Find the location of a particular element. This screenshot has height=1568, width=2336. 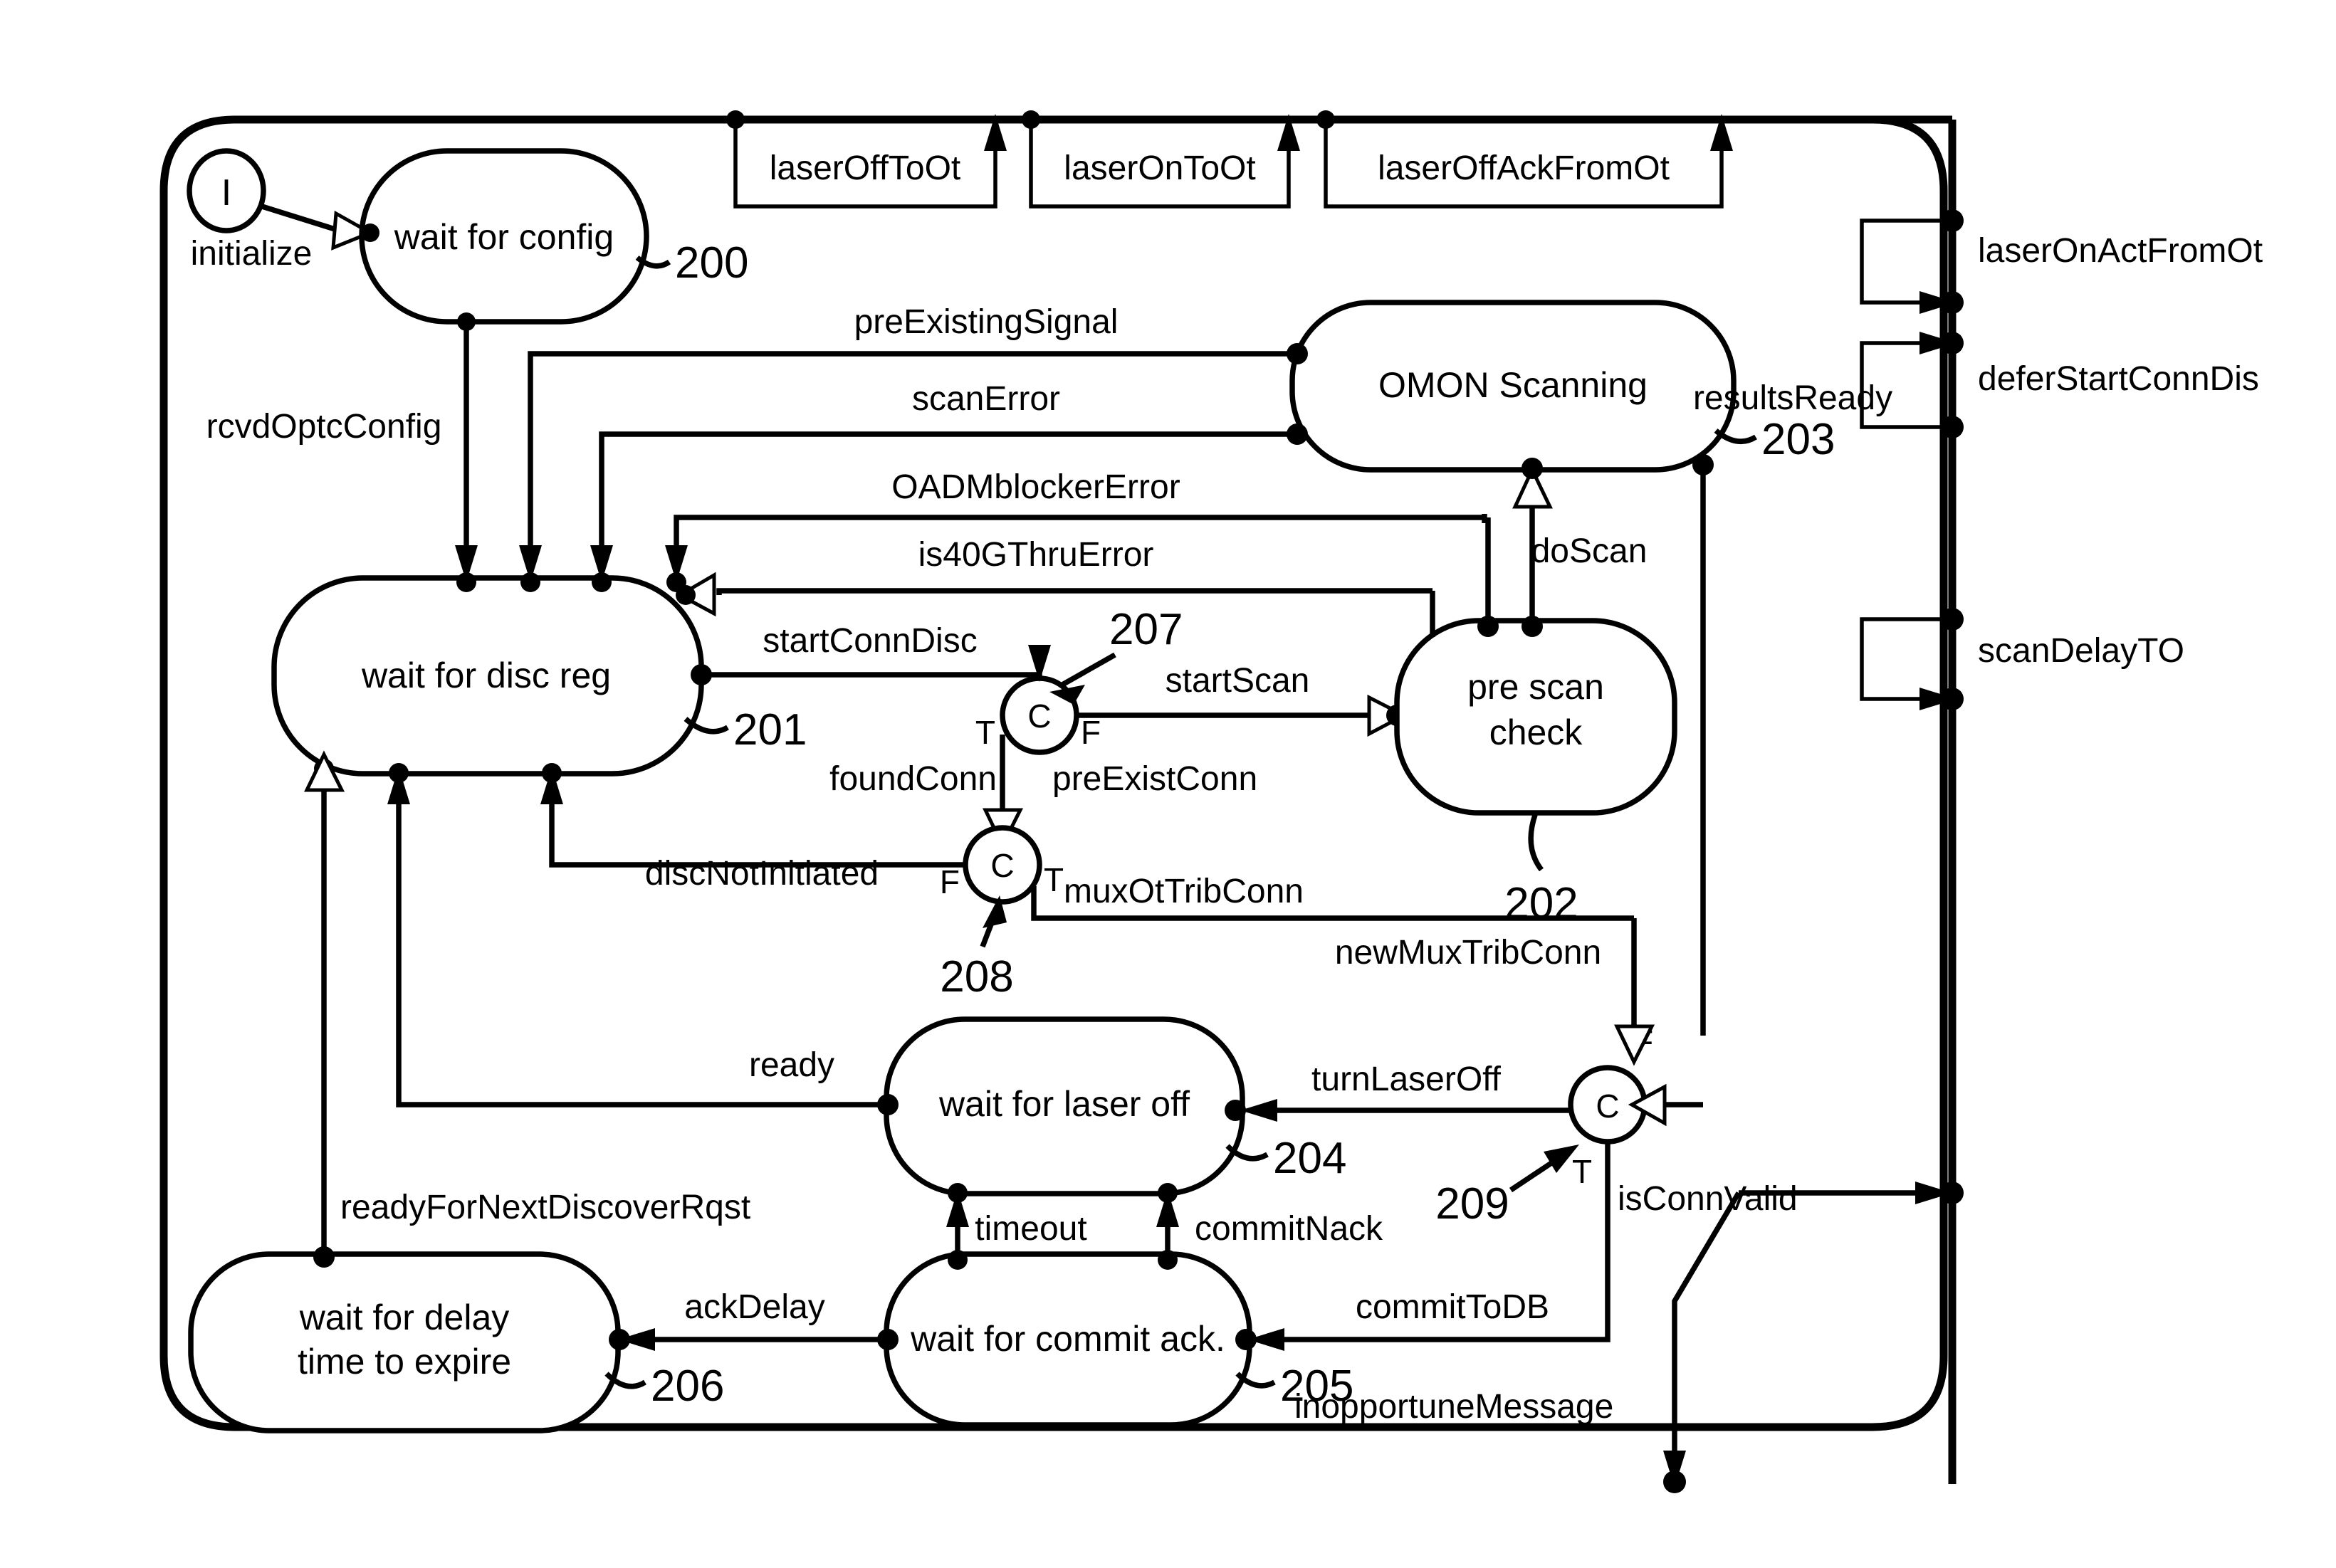

initial-pseudostate-glyph: I is located at coordinates (226, 193).